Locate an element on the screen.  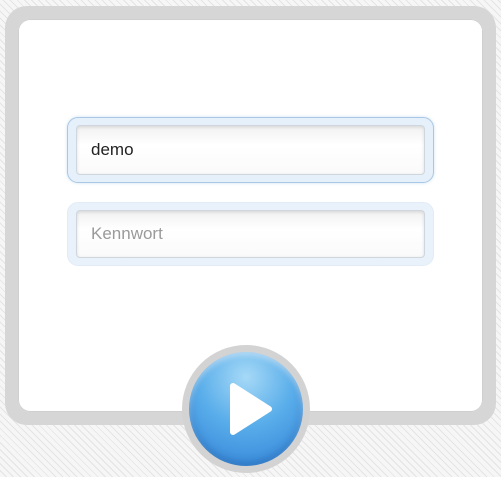
play-icon is located at coordinates (251, 409).